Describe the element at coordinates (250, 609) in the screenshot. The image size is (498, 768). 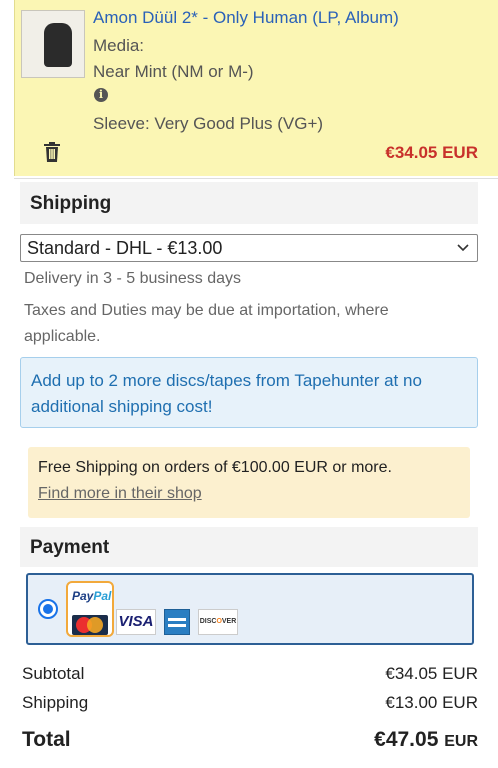
I see `payment-option-paypal: PayPal VISA DISCOVER` at that location.